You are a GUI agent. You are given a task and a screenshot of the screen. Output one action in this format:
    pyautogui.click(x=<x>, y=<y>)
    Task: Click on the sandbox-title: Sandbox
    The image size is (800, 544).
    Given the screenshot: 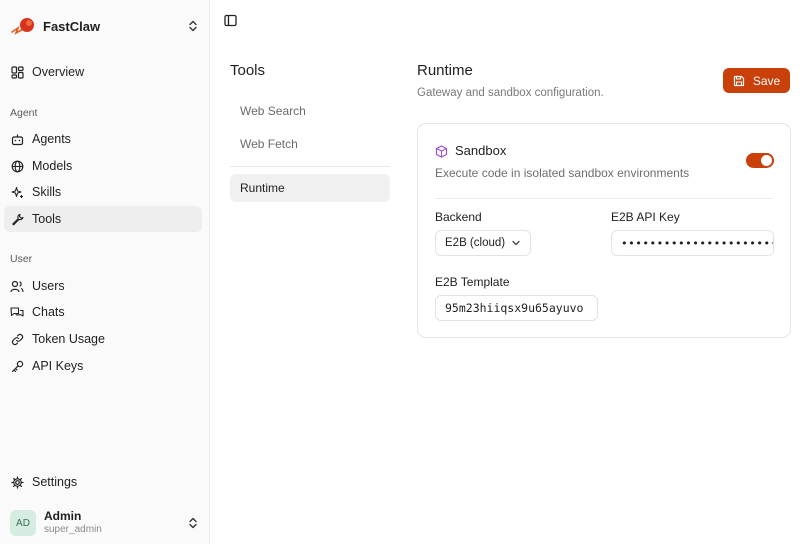 What is the action you would take?
    pyautogui.click(x=481, y=150)
    